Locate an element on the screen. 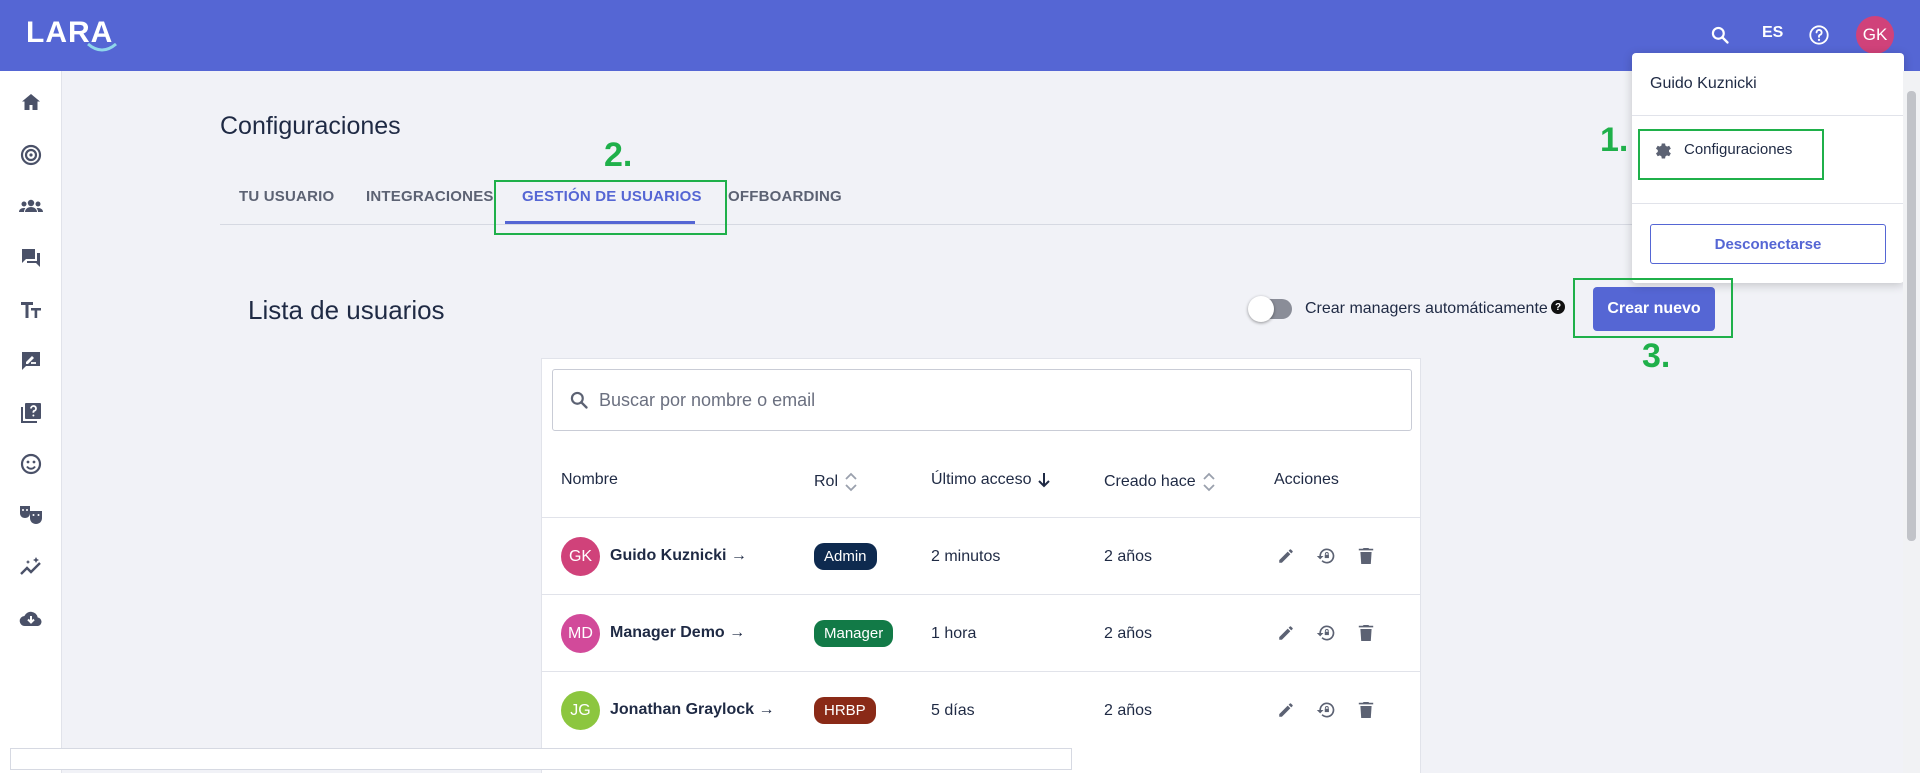 The width and height of the screenshot is (1920, 773). search-input is located at coordinates (994, 400).